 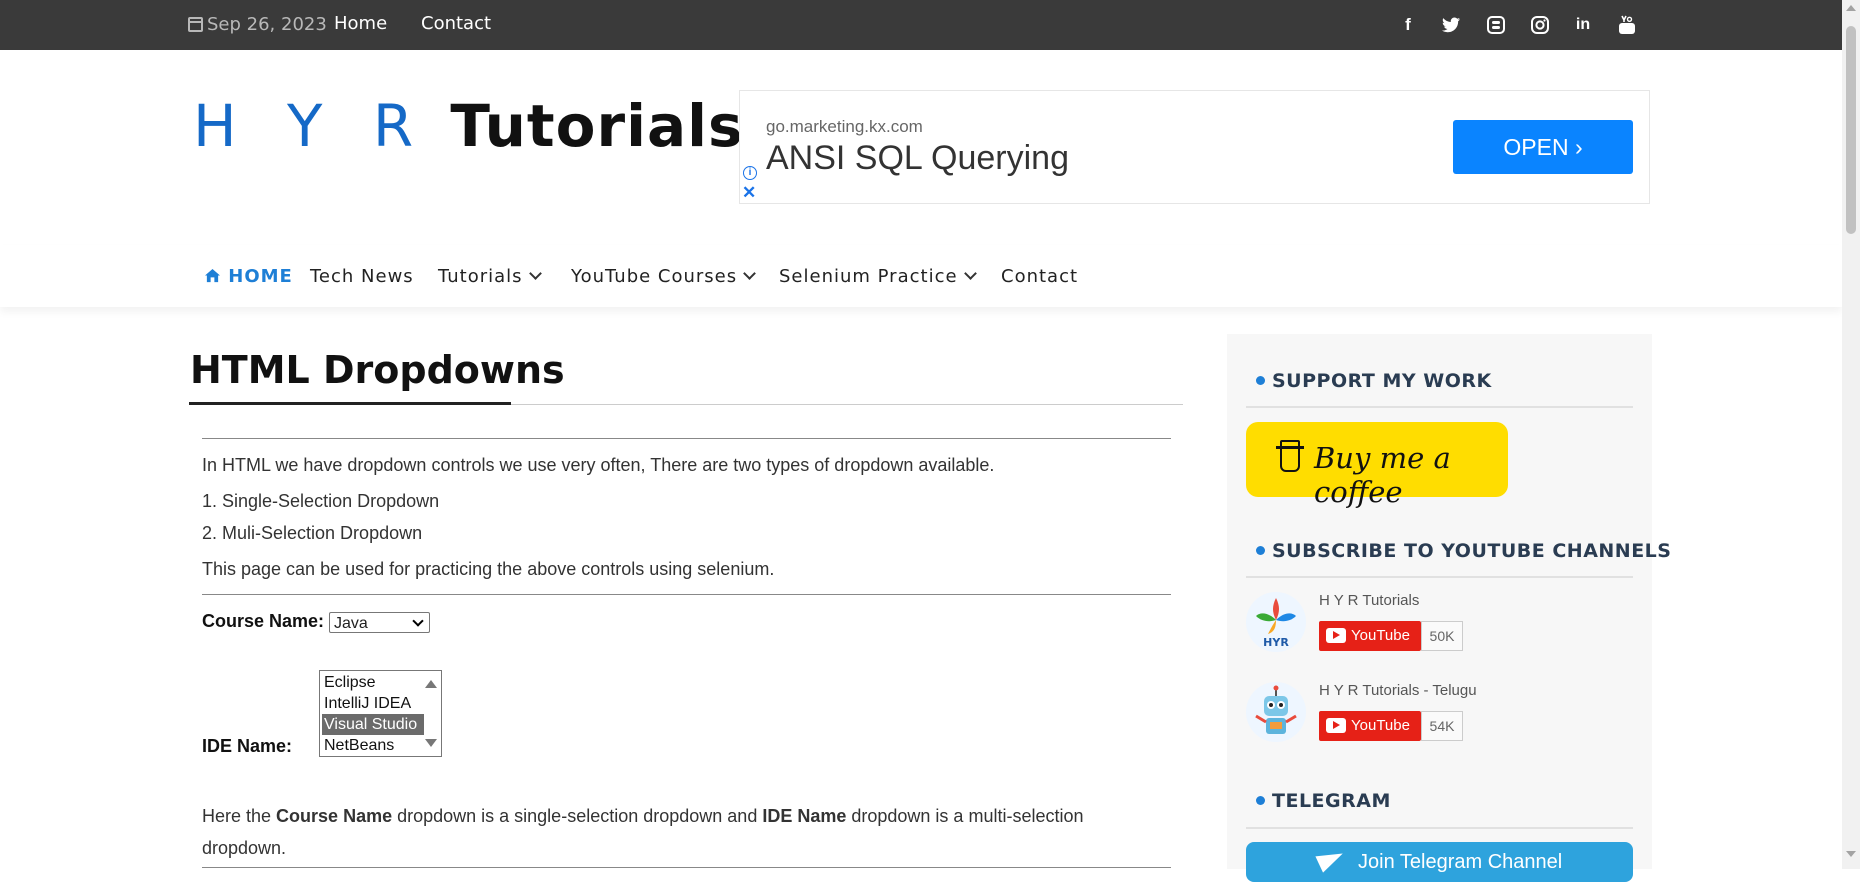 I want to click on scroll-up-icon, so click(x=431, y=684).